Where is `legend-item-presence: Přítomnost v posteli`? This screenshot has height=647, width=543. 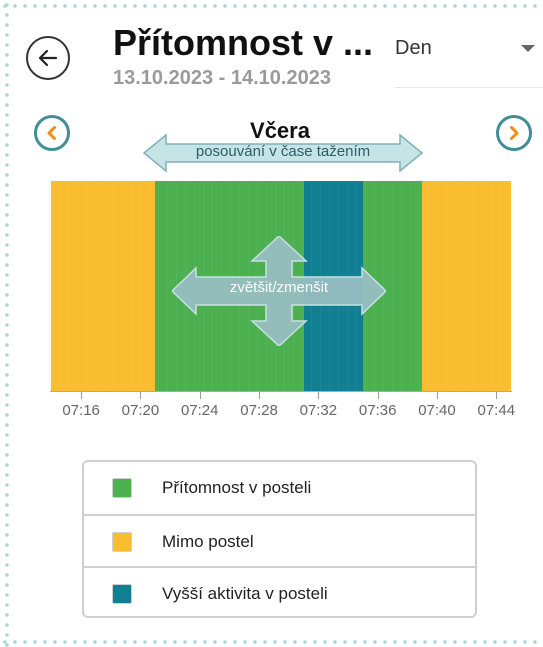 legend-item-presence: Přítomnost v posteli is located at coordinates (279, 488).